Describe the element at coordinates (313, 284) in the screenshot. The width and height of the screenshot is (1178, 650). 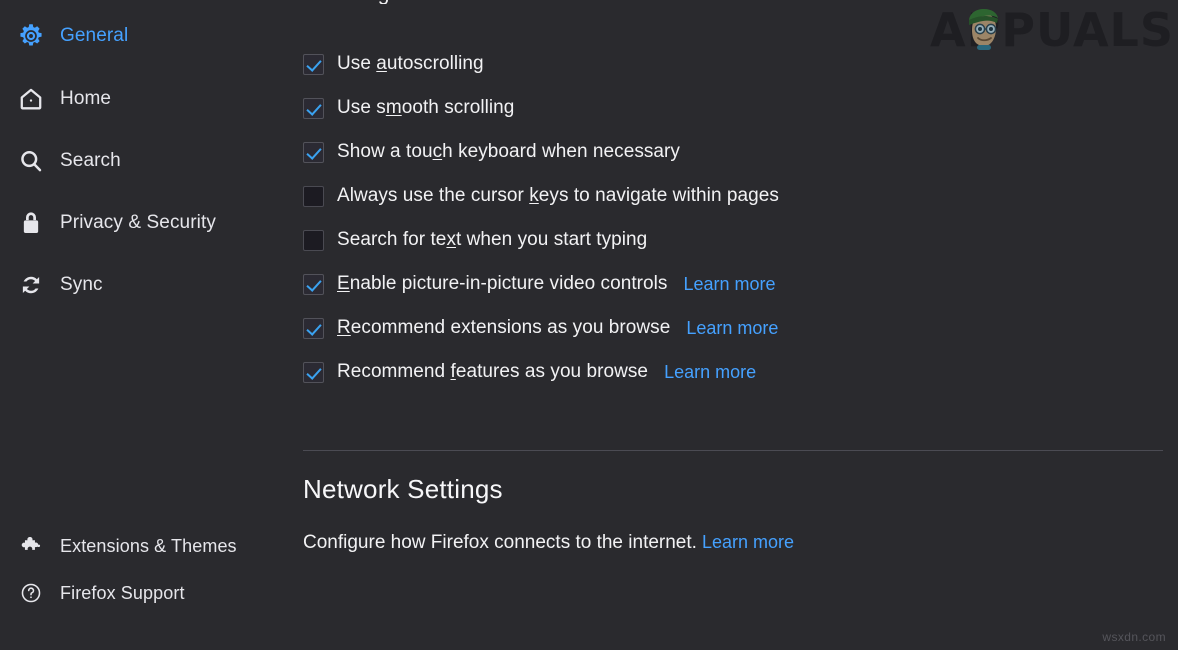
I see `checkbox-picture-in-picture` at that location.